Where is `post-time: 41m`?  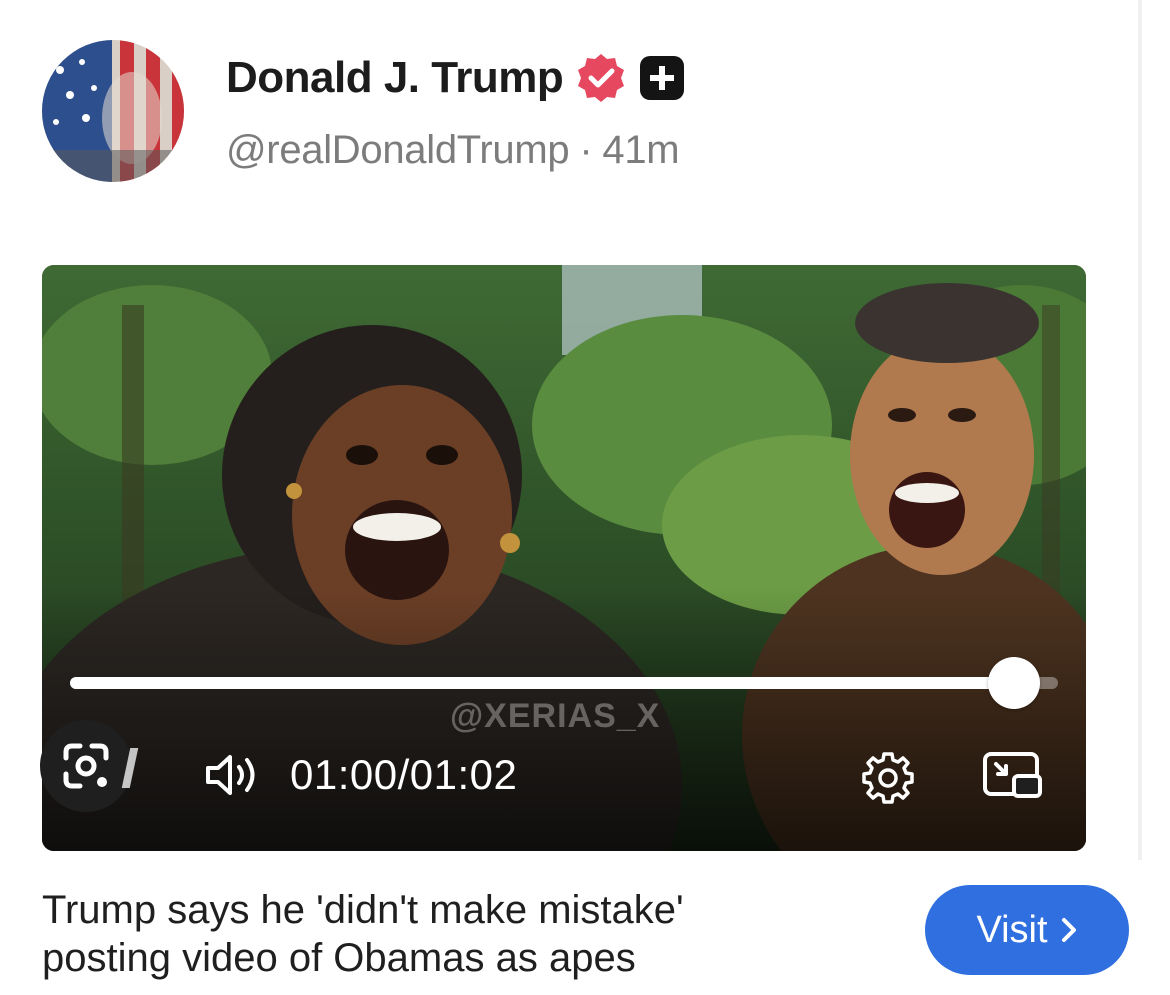
post-time: 41m is located at coordinates (641, 150).